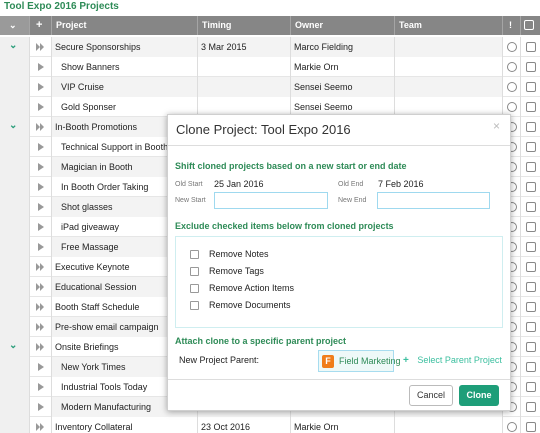  What do you see at coordinates (125, 87) in the screenshot?
I see `project-cell: VIP Cruise` at bounding box center [125, 87].